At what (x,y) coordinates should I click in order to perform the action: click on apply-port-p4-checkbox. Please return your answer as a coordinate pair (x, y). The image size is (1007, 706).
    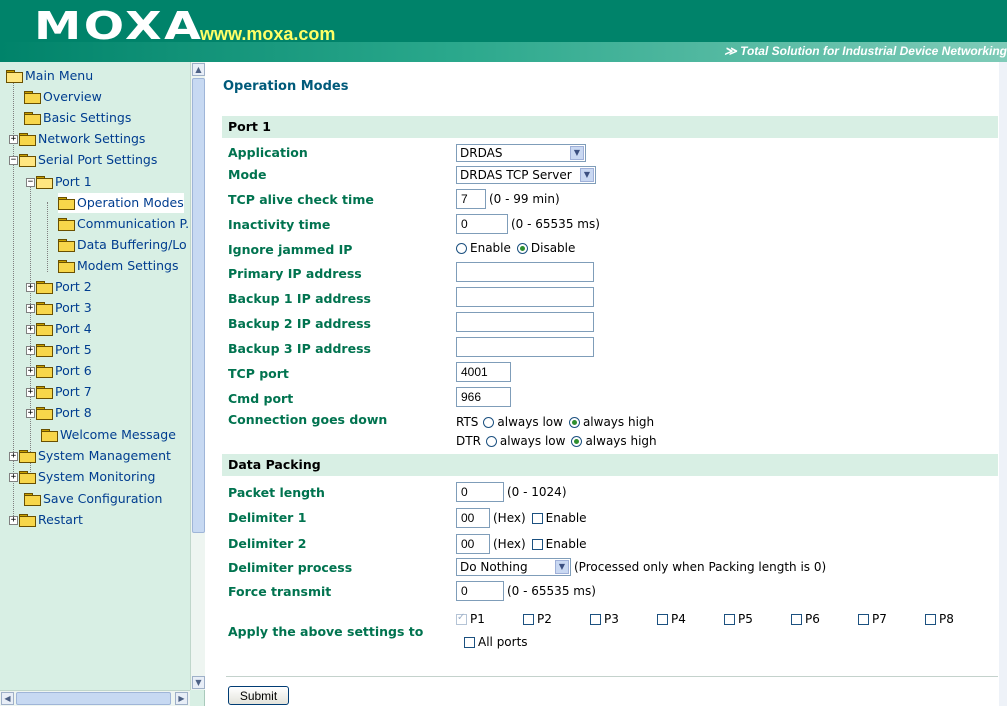
    Looking at the image, I should click on (662, 619).